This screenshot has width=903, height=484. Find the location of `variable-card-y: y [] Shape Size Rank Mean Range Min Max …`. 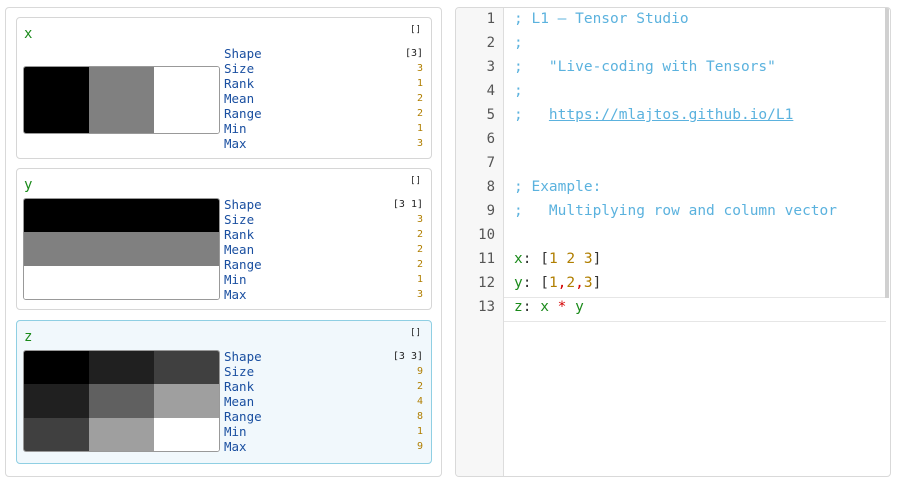

variable-card-y: y [] Shape Size Rank Mean Range Min Max … is located at coordinates (224, 239).